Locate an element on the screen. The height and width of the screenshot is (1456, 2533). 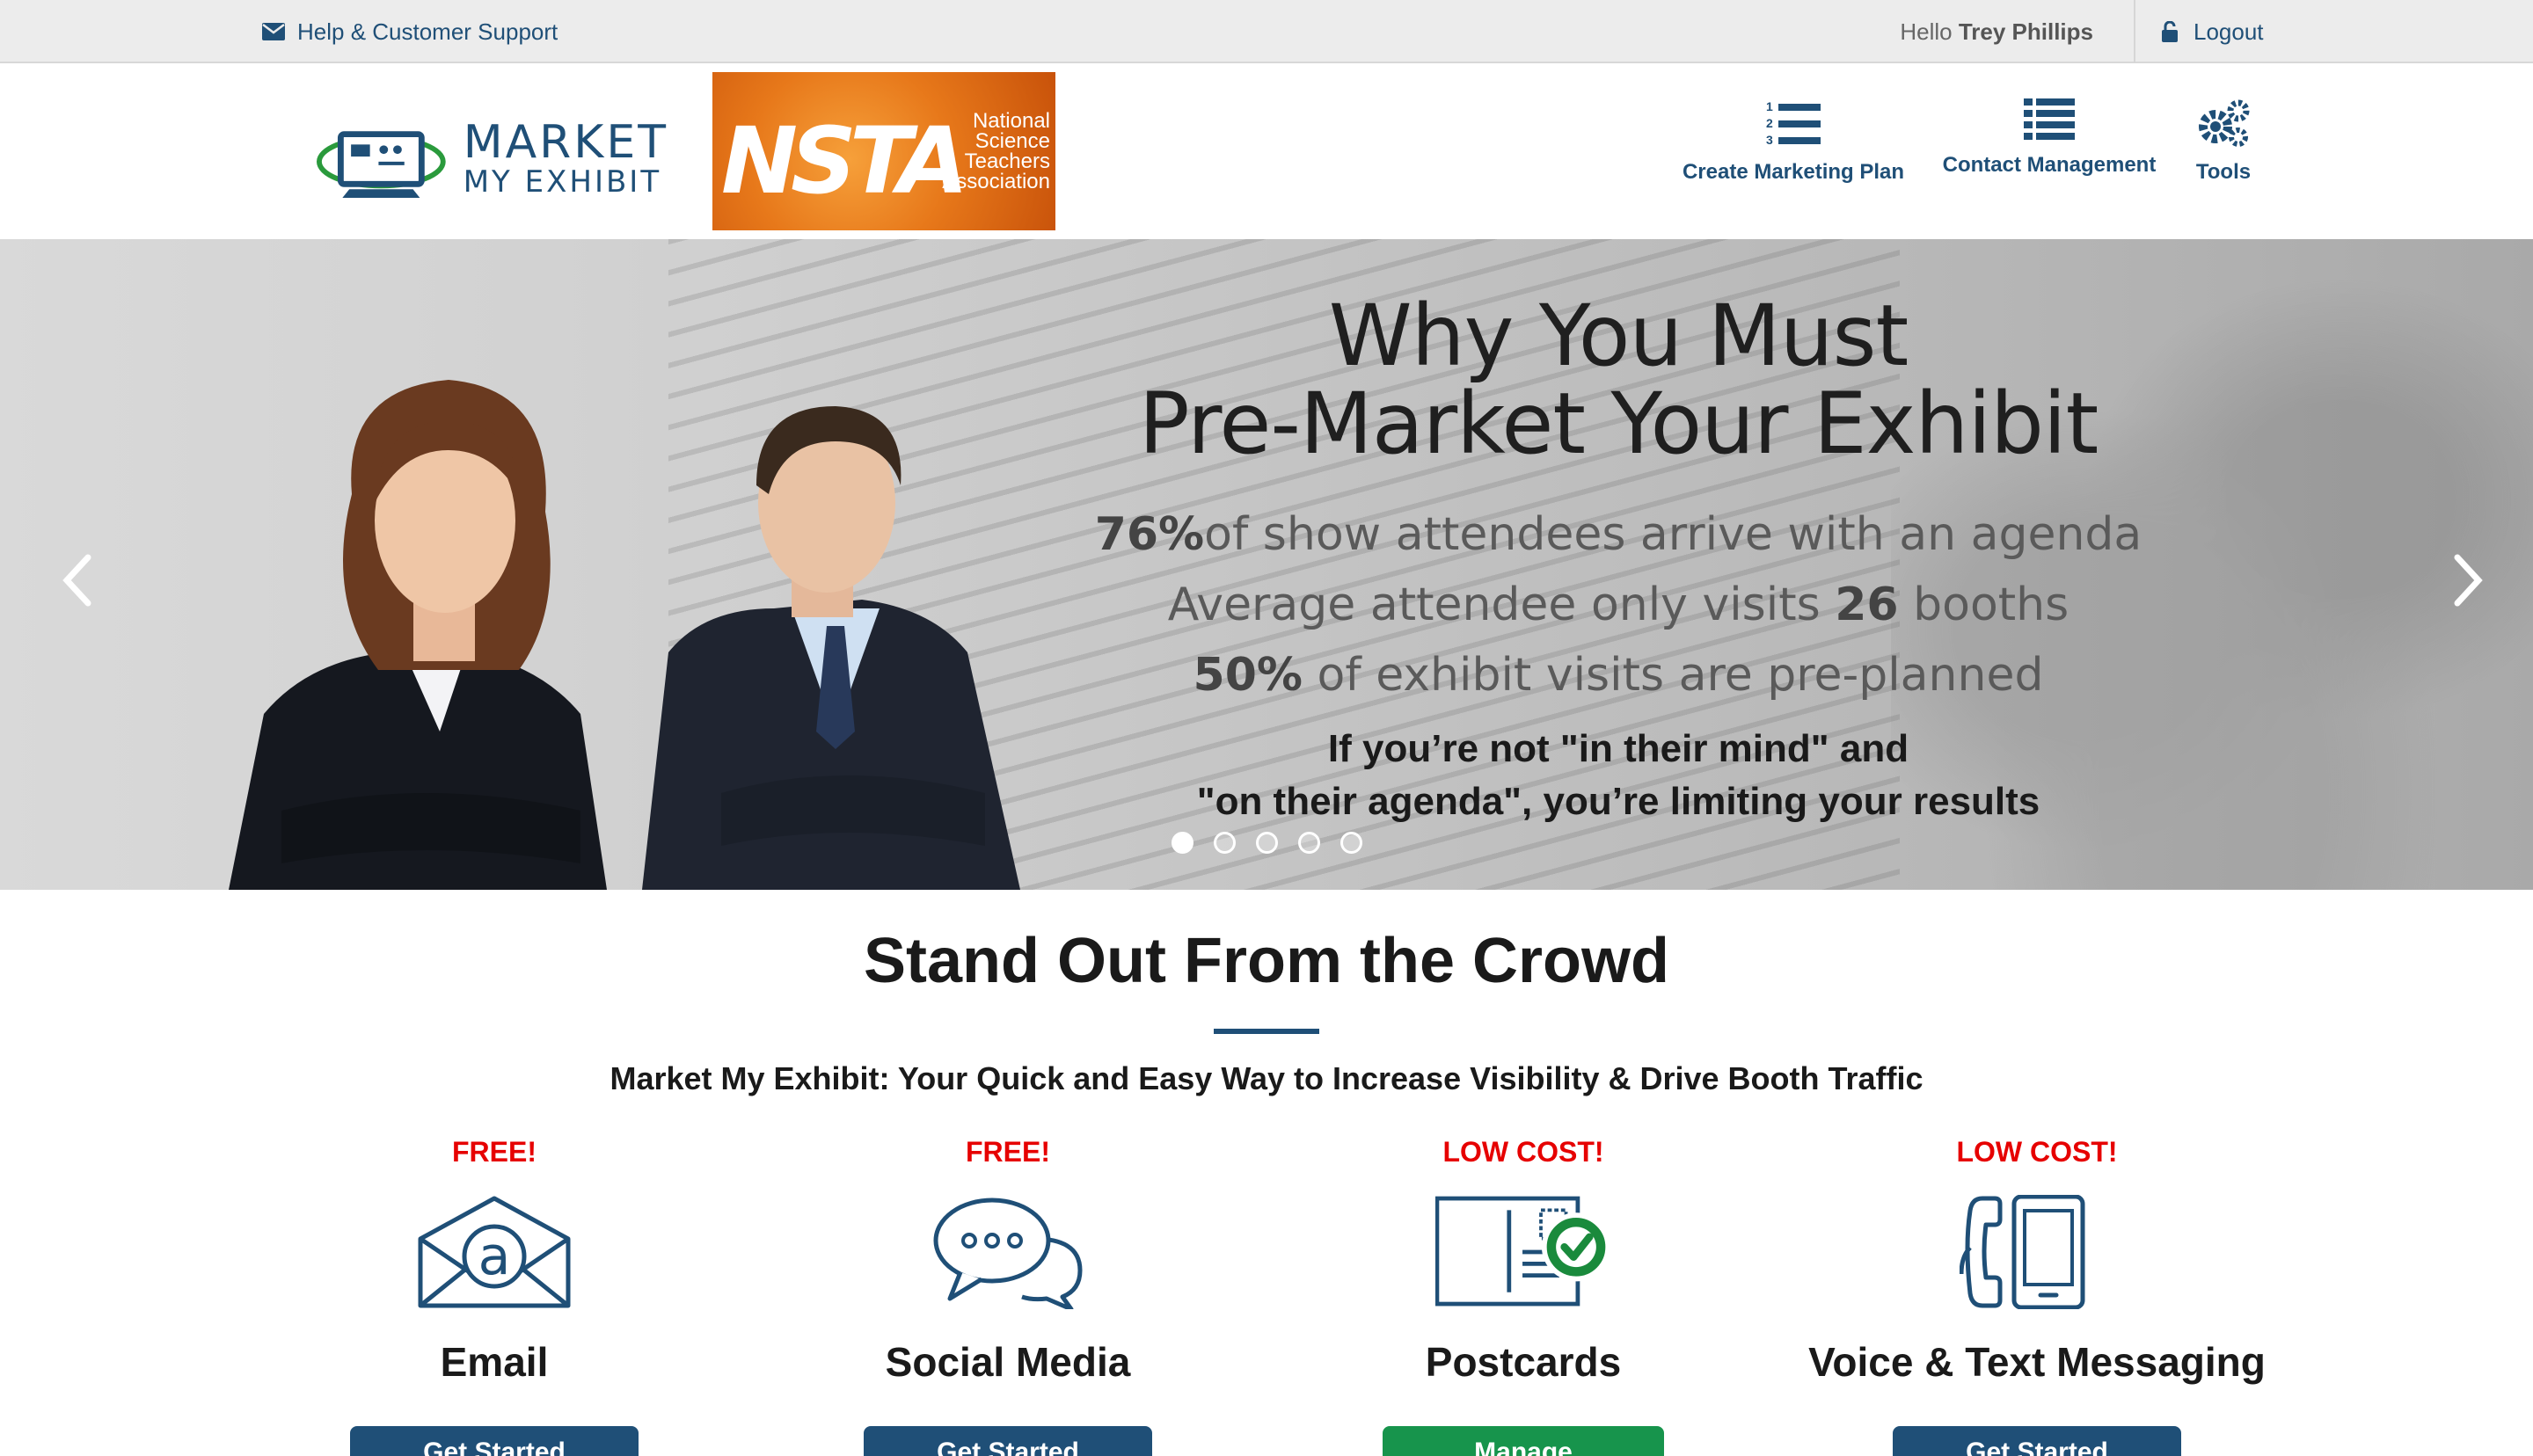
list-icon is located at coordinates (2050, 119).